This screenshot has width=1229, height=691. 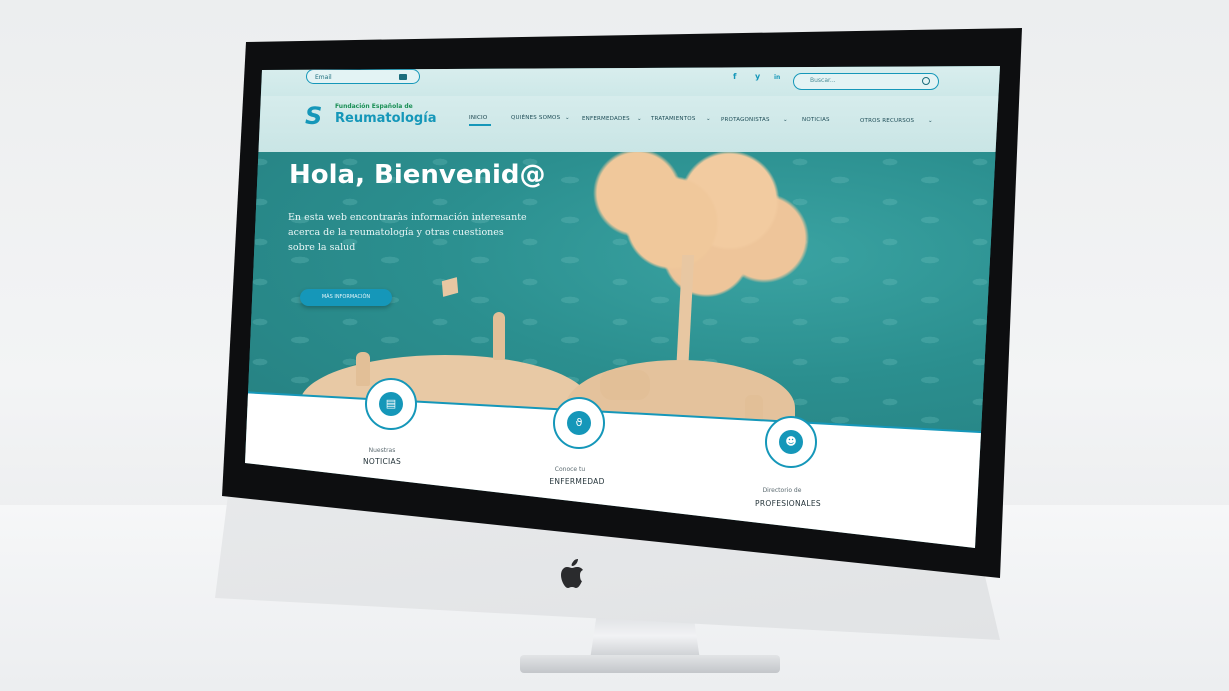 What do you see at coordinates (577, 481) in the screenshot?
I see `feature-enfermedad-title: ENFERMEDAD` at bounding box center [577, 481].